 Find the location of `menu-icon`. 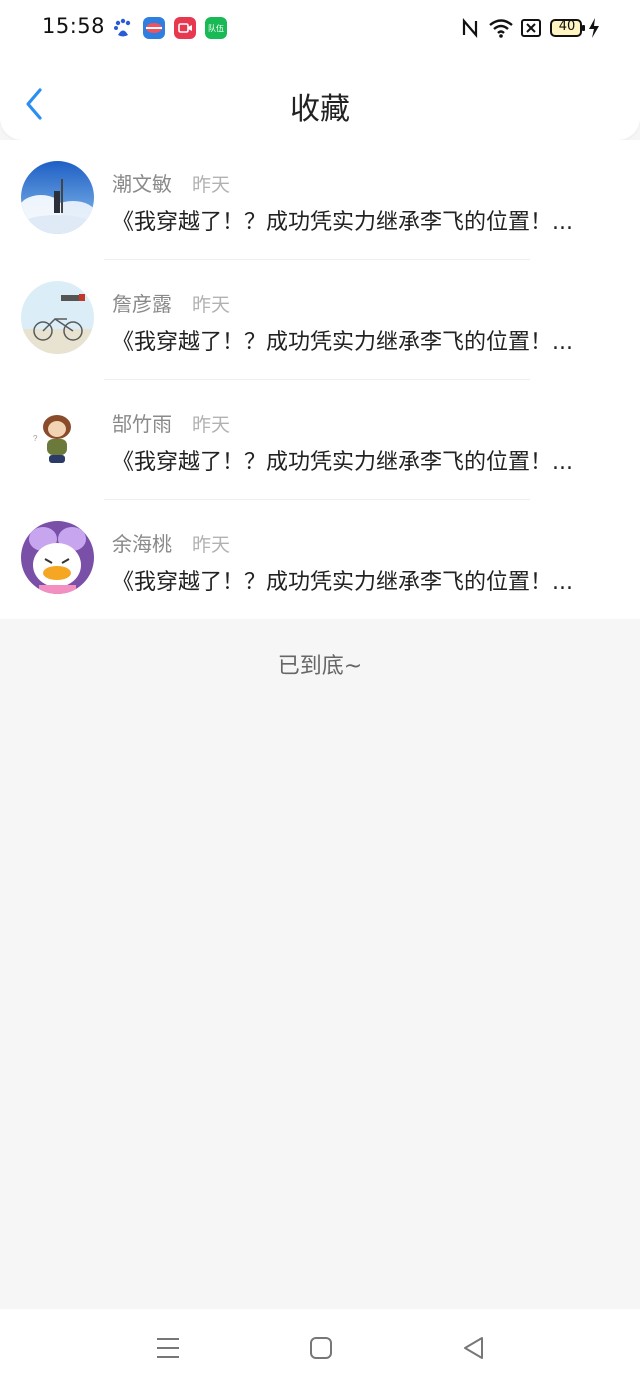

menu-icon is located at coordinates (168, 1348).